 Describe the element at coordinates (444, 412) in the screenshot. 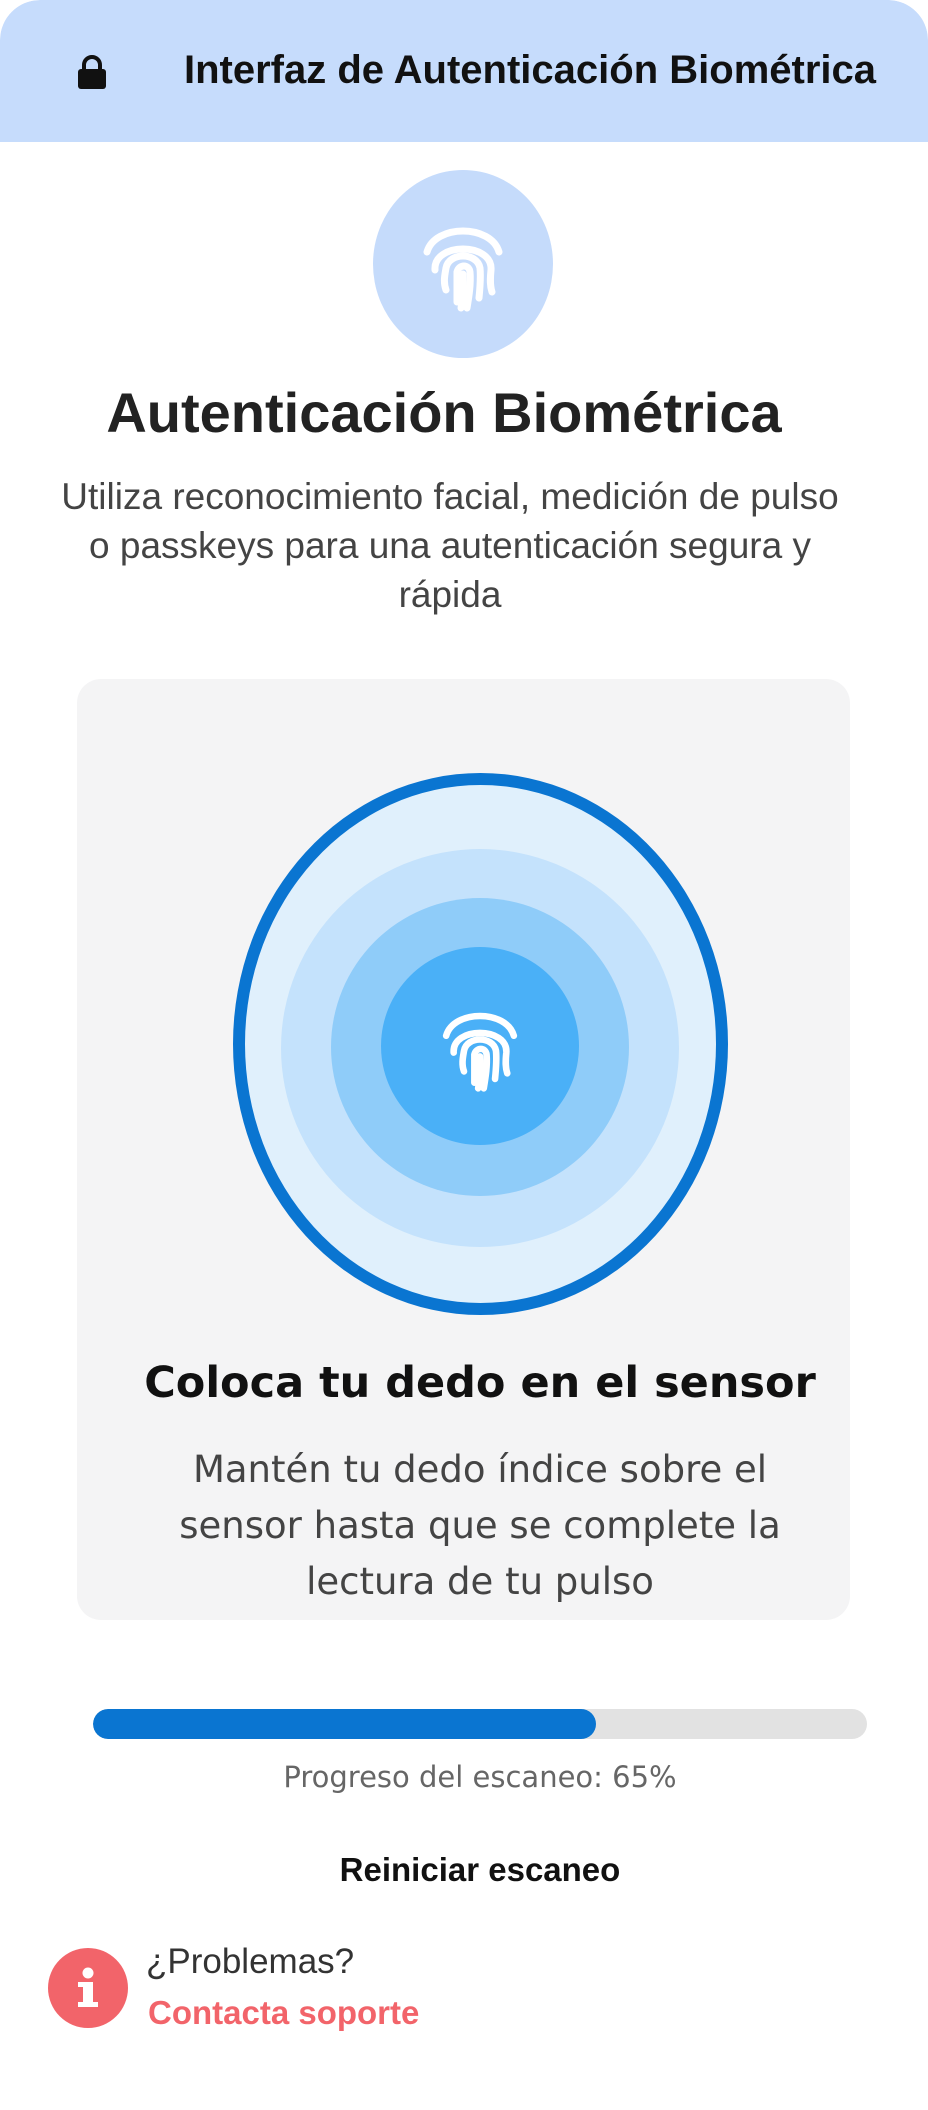

I see `page-title: Autenticación Biométrica` at that location.